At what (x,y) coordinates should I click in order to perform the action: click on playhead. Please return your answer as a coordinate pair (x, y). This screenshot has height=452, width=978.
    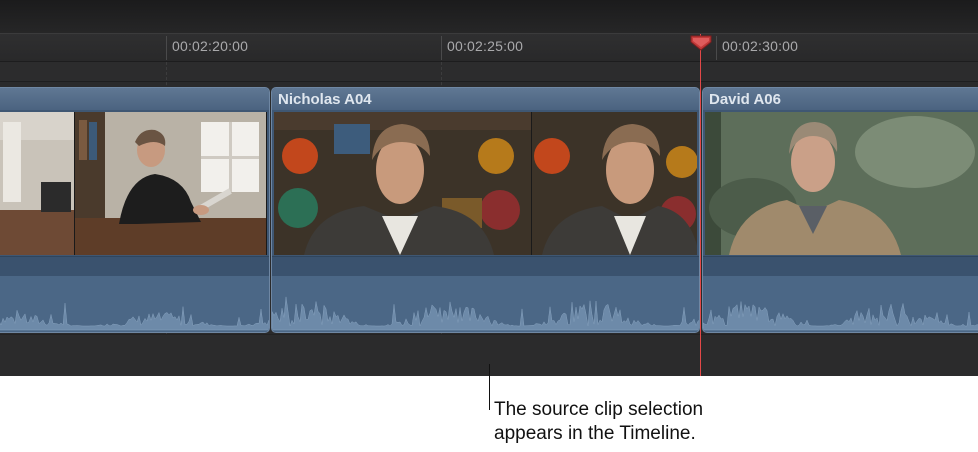
    Looking at the image, I should click on (700, 205).